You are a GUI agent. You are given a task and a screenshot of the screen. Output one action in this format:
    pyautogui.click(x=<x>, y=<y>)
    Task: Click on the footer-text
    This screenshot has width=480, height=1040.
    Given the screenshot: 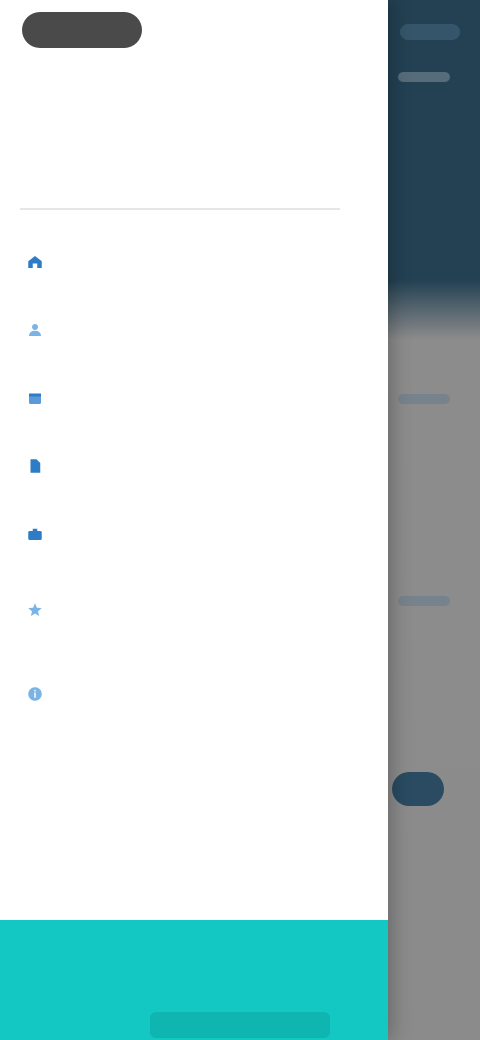 What is the action you would take?
    pyautogui.click(x=104, y=960)
    